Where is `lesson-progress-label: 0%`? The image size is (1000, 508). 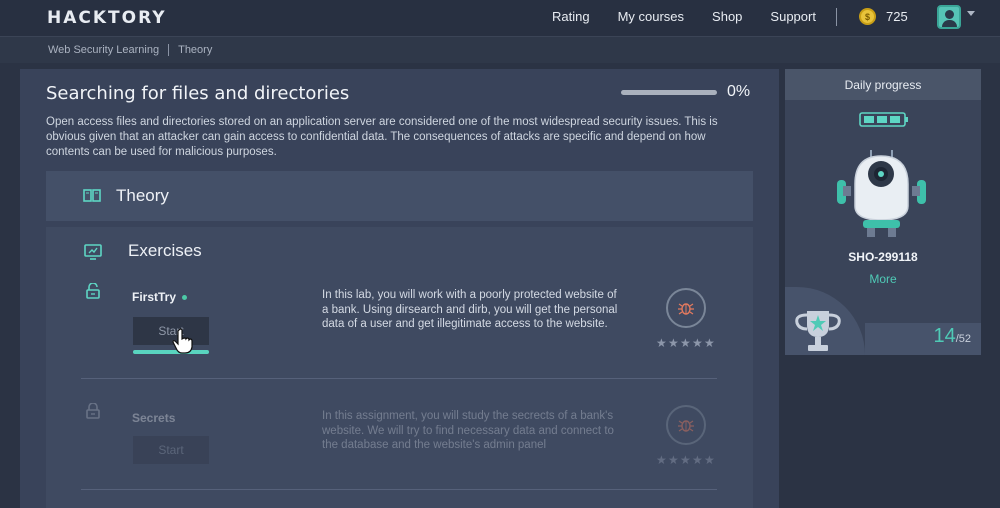
lesson-progress-label: 0% is located at coordinates (739, 91).